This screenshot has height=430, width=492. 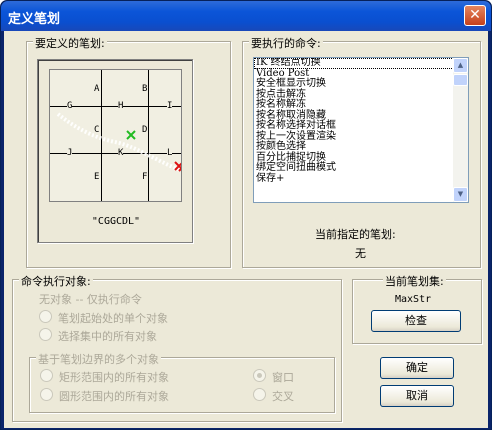 What do you see at coordinates (414, 281) in the screenshot?
I see `stroke-set-label: 当前笔划集:` at bounding box center [414, 281].